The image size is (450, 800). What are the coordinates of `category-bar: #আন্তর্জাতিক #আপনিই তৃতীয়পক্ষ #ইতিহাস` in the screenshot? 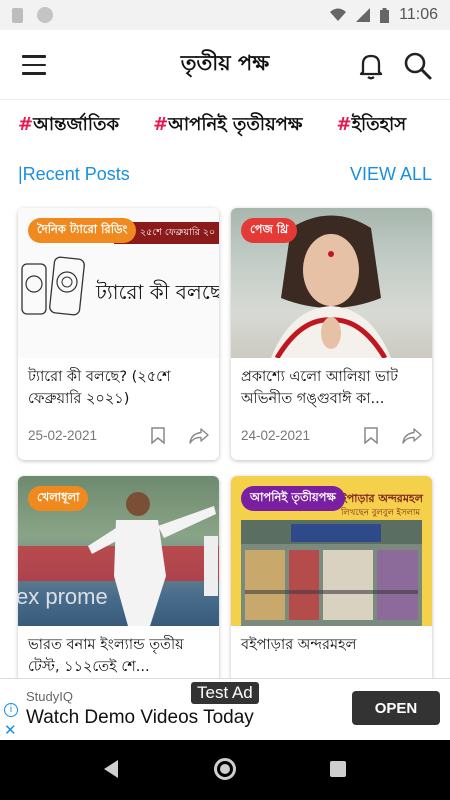 It's located at (225, 125).